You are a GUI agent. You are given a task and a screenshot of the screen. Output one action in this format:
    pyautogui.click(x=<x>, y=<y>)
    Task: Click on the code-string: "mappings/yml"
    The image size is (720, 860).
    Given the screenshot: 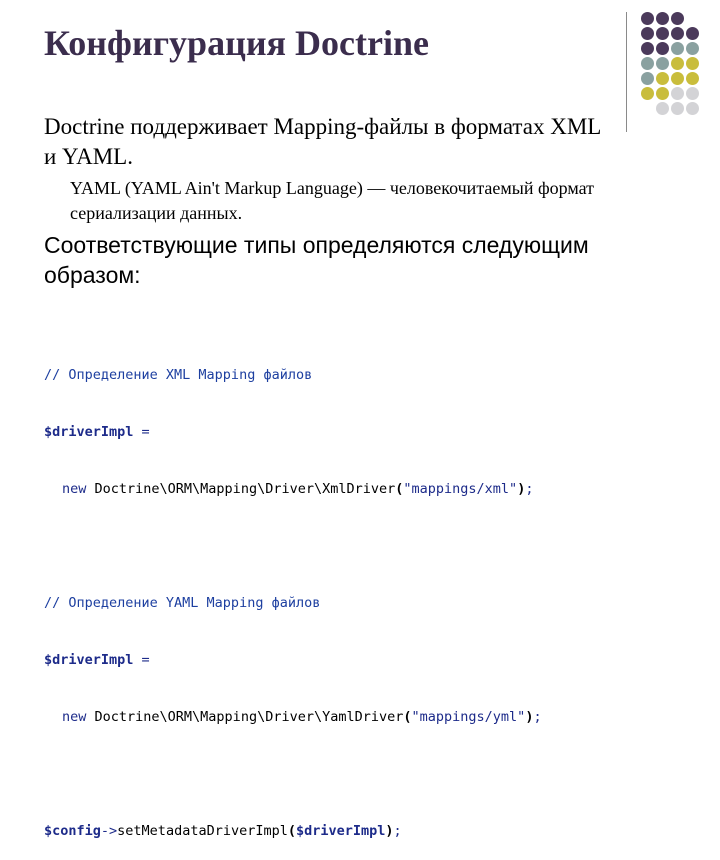 What is the action you would take?
    pyautogui.click(x=468, y=717)
    